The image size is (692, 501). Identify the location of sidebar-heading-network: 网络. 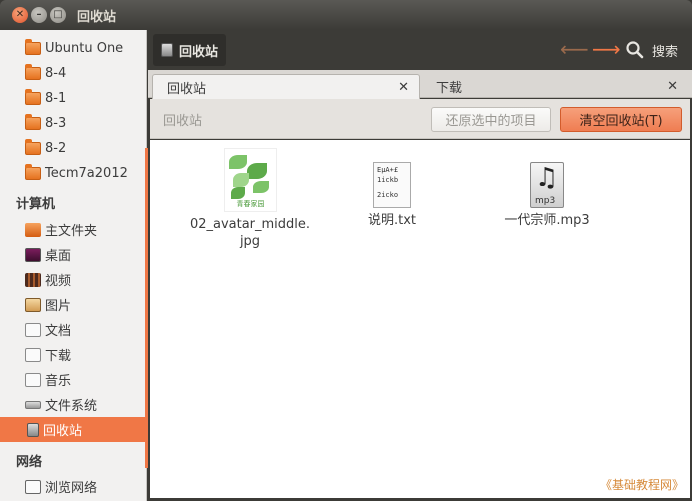
(29, 462).